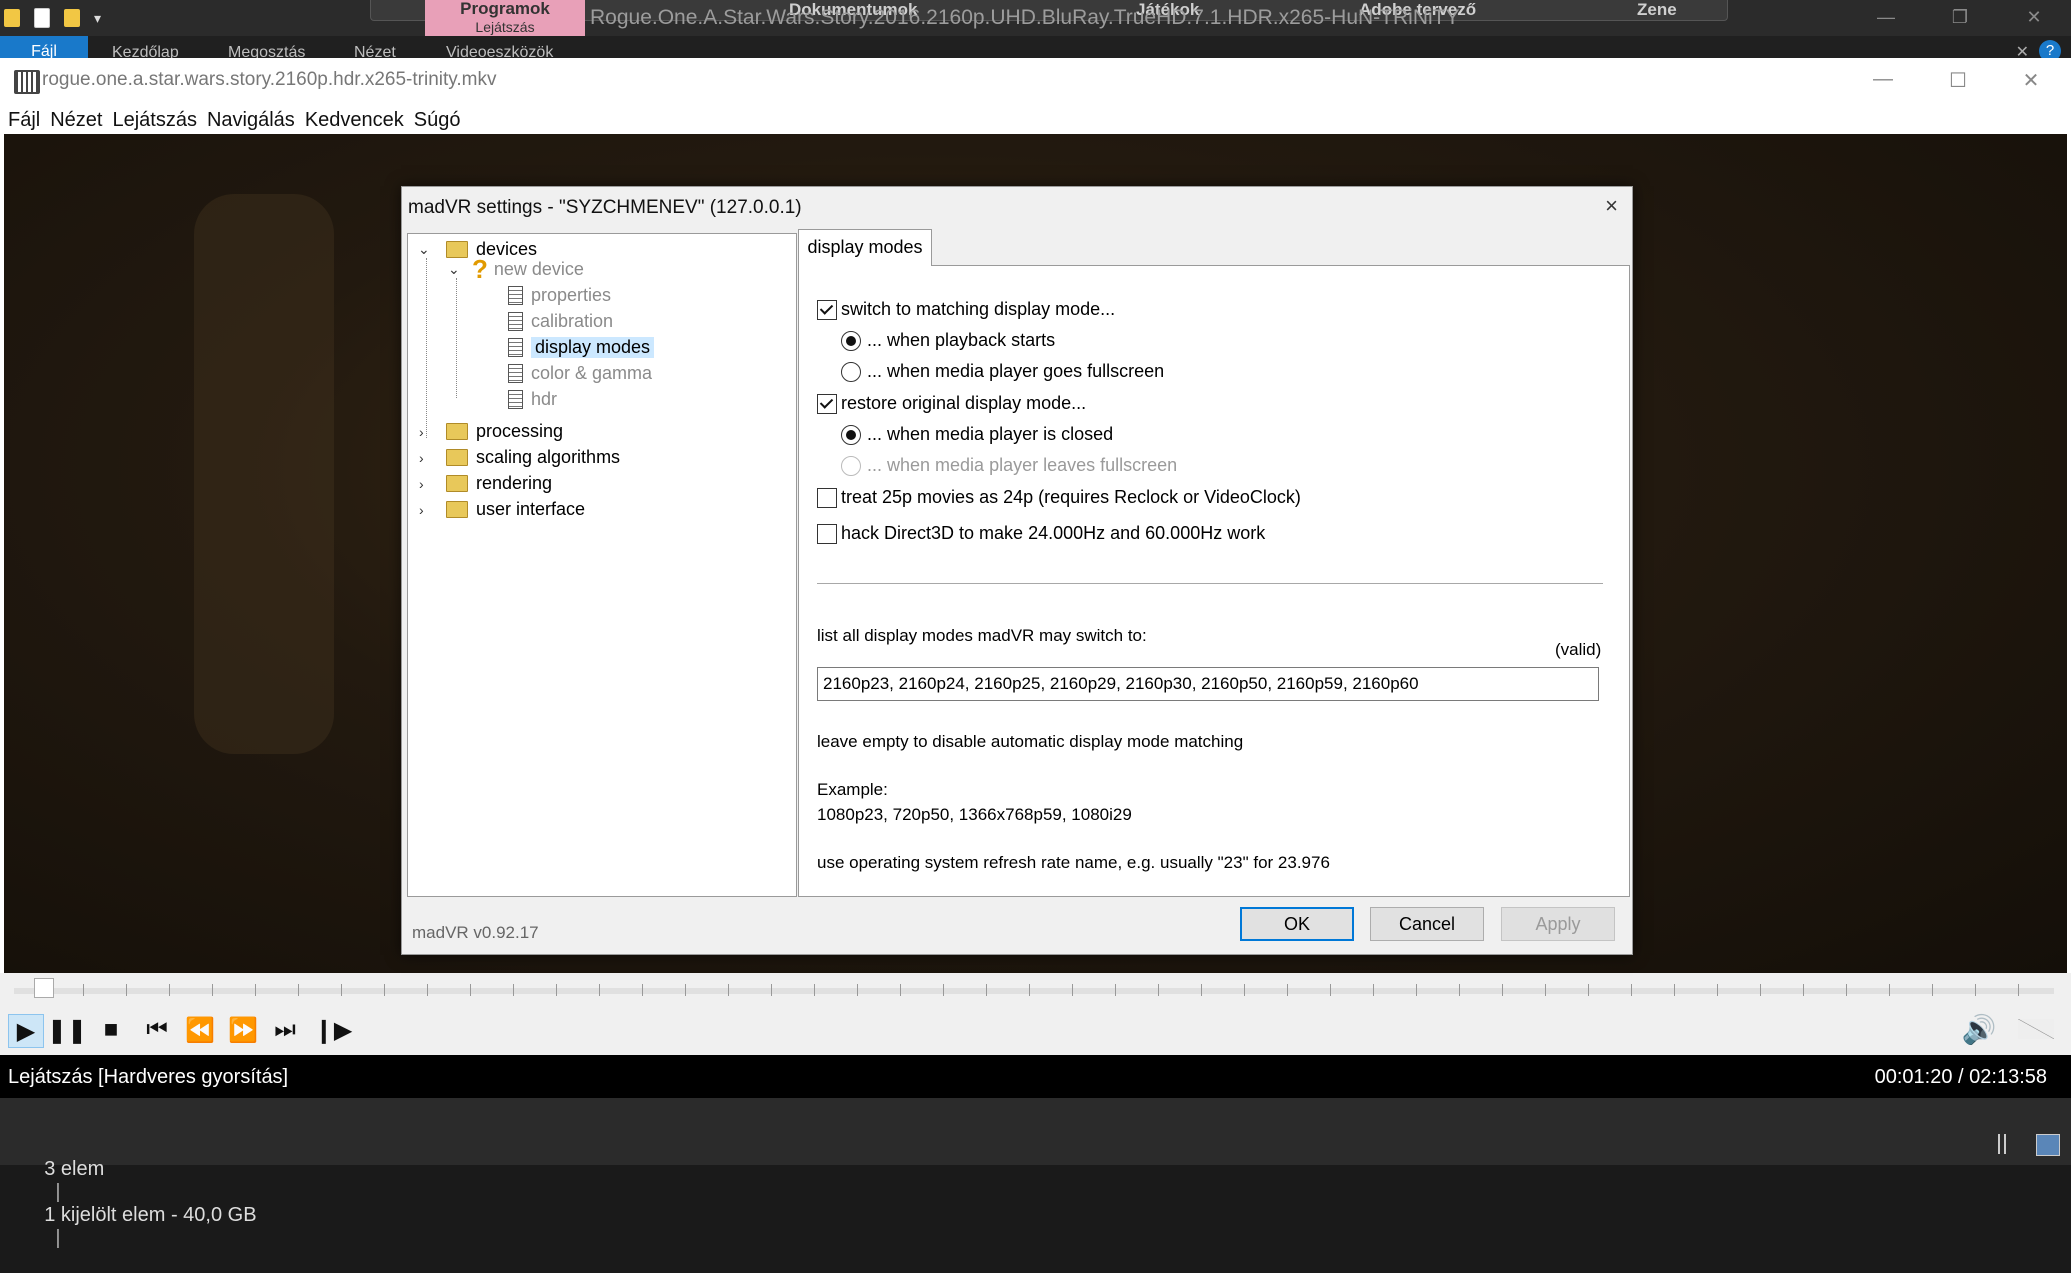 This screenshot has width=2071, height=1273. What do you see at coordinates (44, 48) in the screenshot?
I see `ribbon-tab-file: Fájl` at bounding box center [44, 48].